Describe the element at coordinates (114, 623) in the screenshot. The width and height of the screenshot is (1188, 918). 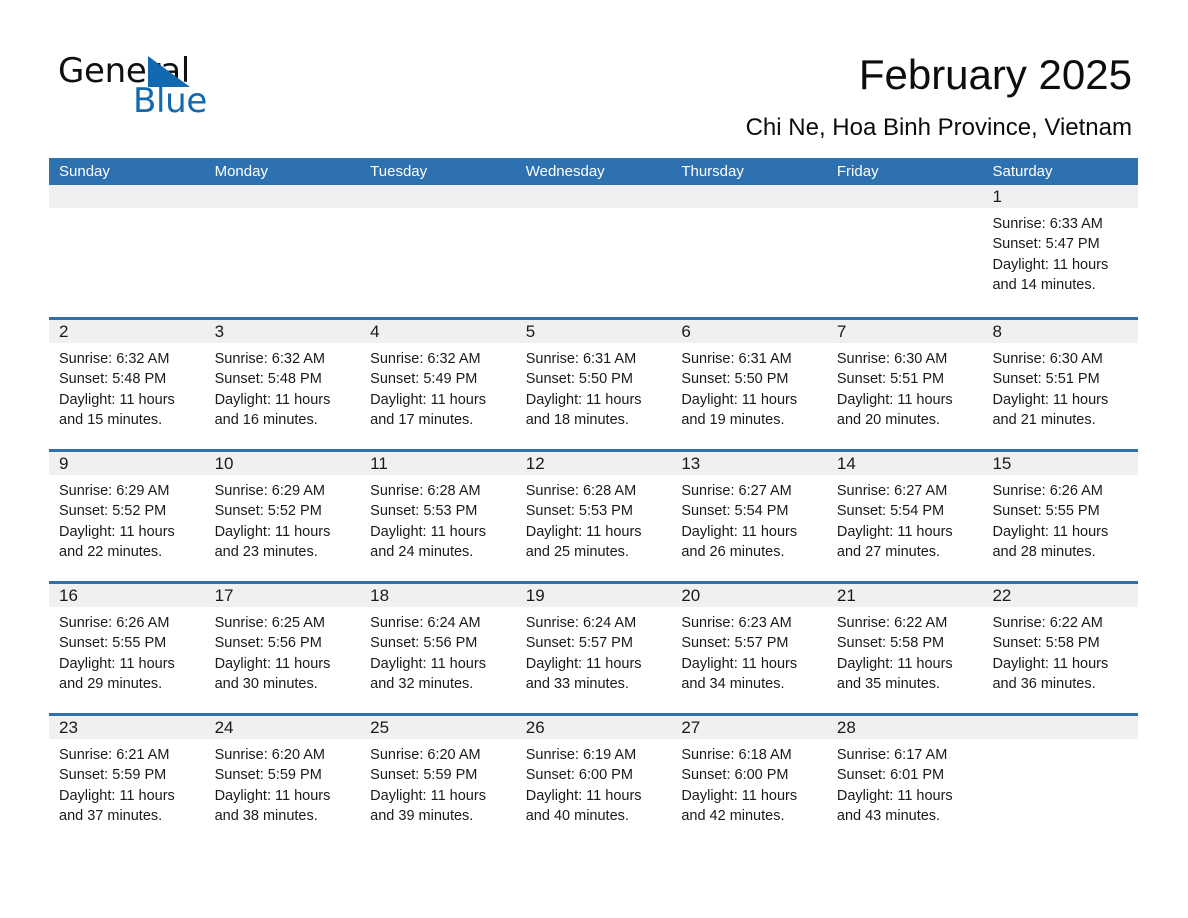
I see `sunrise-text: Sunrise: 6:26 AM` at that location.